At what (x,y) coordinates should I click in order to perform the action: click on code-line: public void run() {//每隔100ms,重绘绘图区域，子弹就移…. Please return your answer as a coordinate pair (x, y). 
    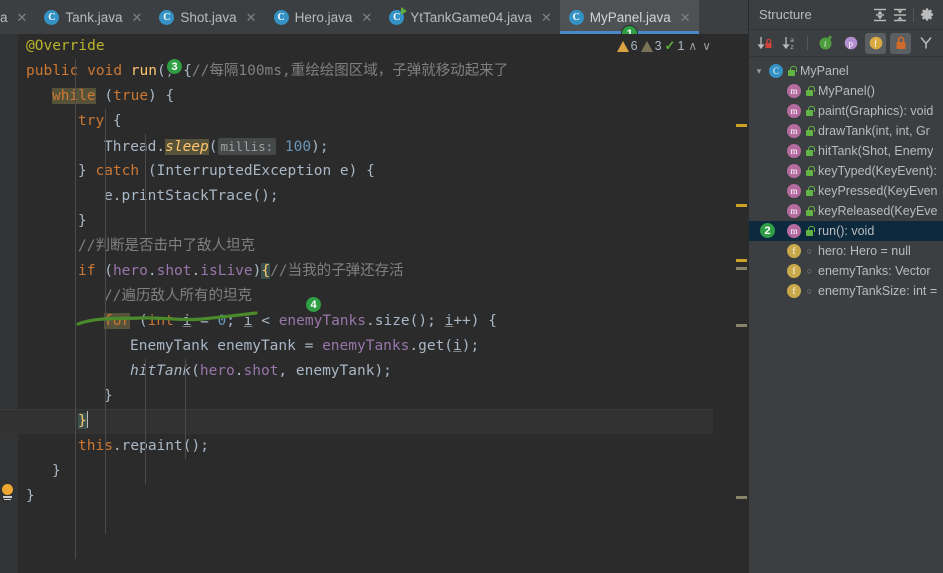
    Looking at the image, I should click on (356, 71).